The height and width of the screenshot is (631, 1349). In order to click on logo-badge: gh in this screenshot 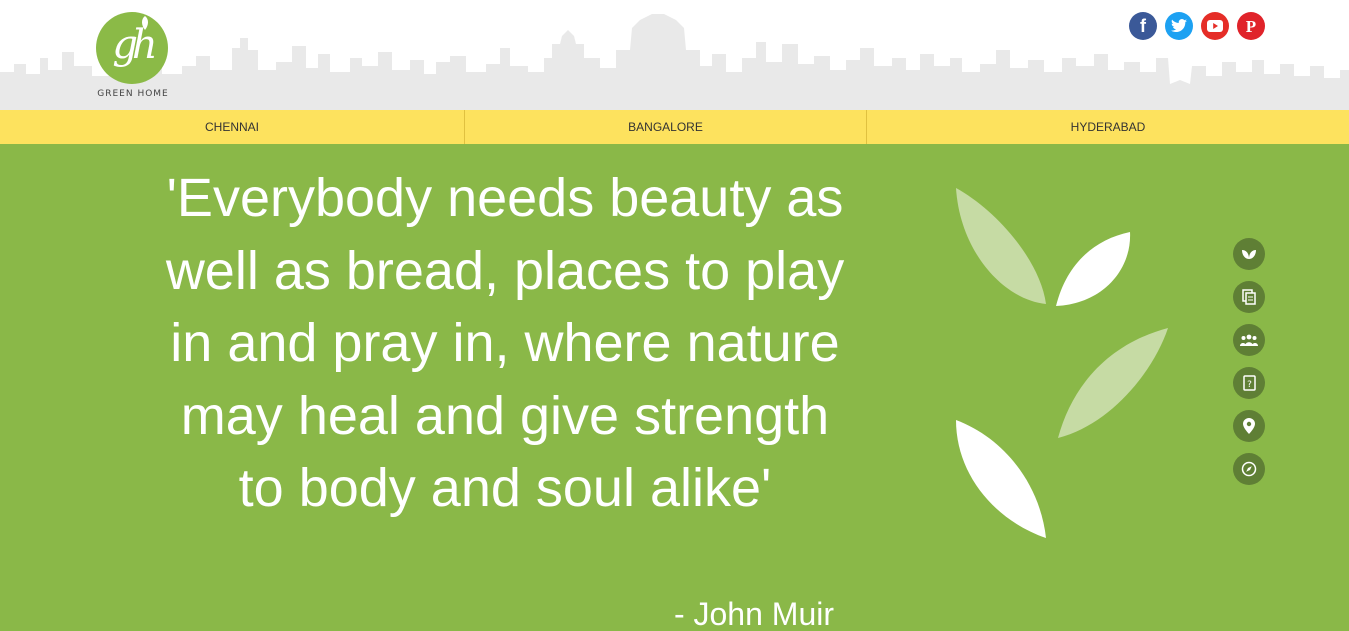, I will do `click(132, 48)`.